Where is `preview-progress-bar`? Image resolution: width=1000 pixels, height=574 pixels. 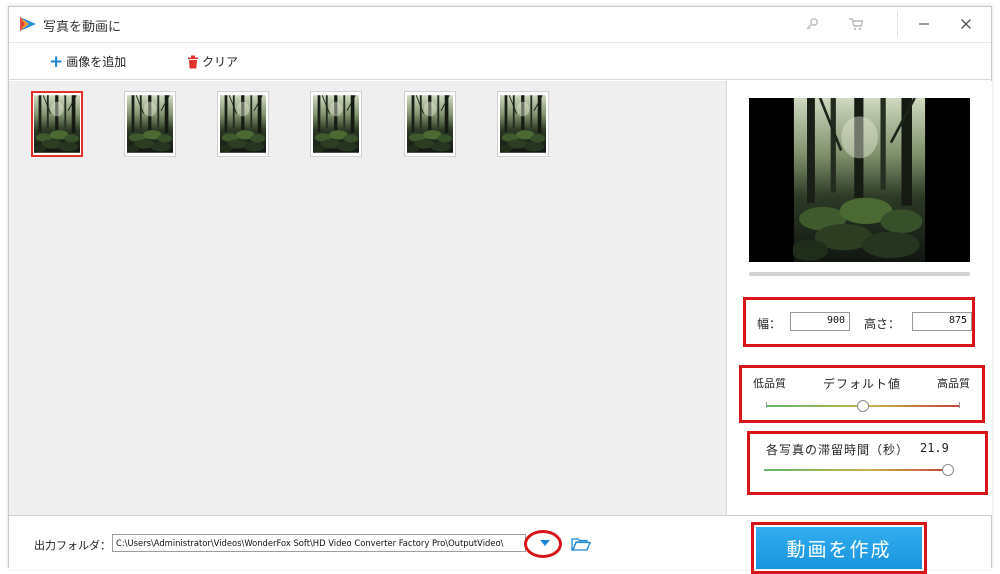
preview-progress-bar is located at coordinates (859, 274).